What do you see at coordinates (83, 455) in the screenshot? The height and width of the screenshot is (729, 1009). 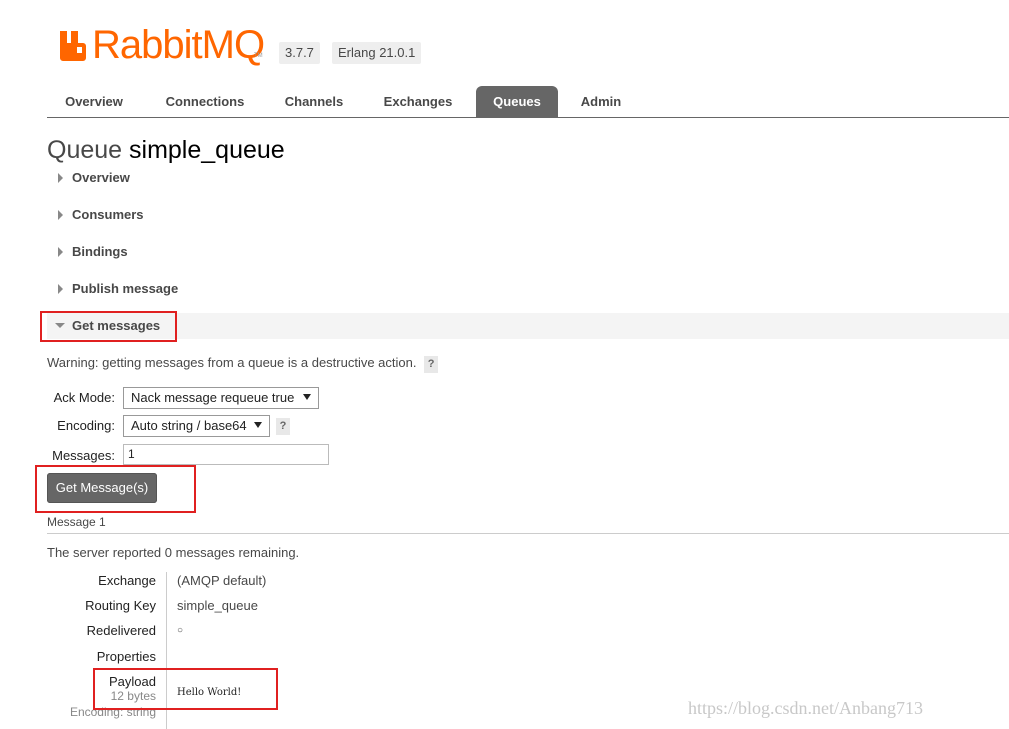 I see `messages-label: Messages:` at bounding box center [83, 455].